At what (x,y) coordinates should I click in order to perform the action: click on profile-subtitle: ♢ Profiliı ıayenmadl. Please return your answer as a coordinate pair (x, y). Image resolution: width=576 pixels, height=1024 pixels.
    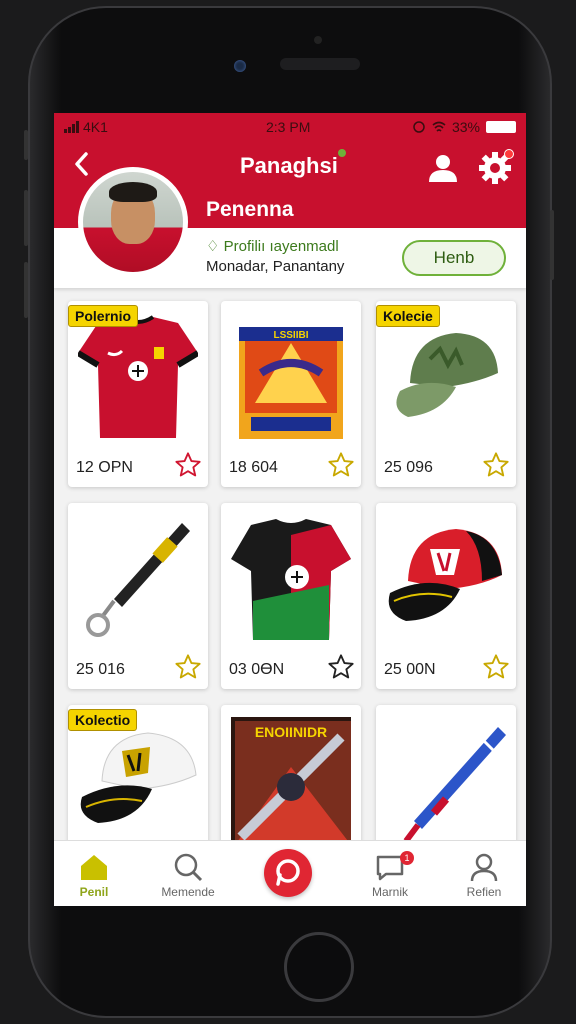
    Looking at the image, I should click on (272, 246).